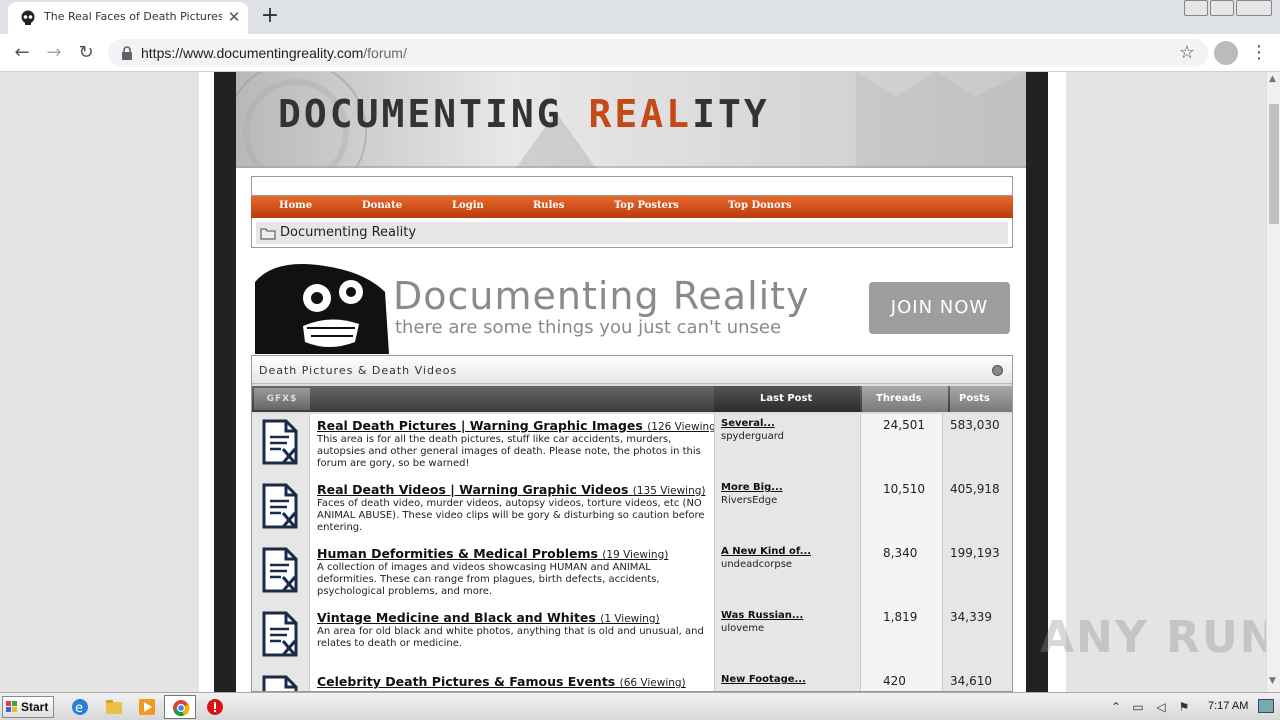 The width and height of the screenshot is (1280, 720). What do you see at coordinates (977, 510) in the screenshot?
I see `posts-cell: 405,918` at bounding box center [977, 510].